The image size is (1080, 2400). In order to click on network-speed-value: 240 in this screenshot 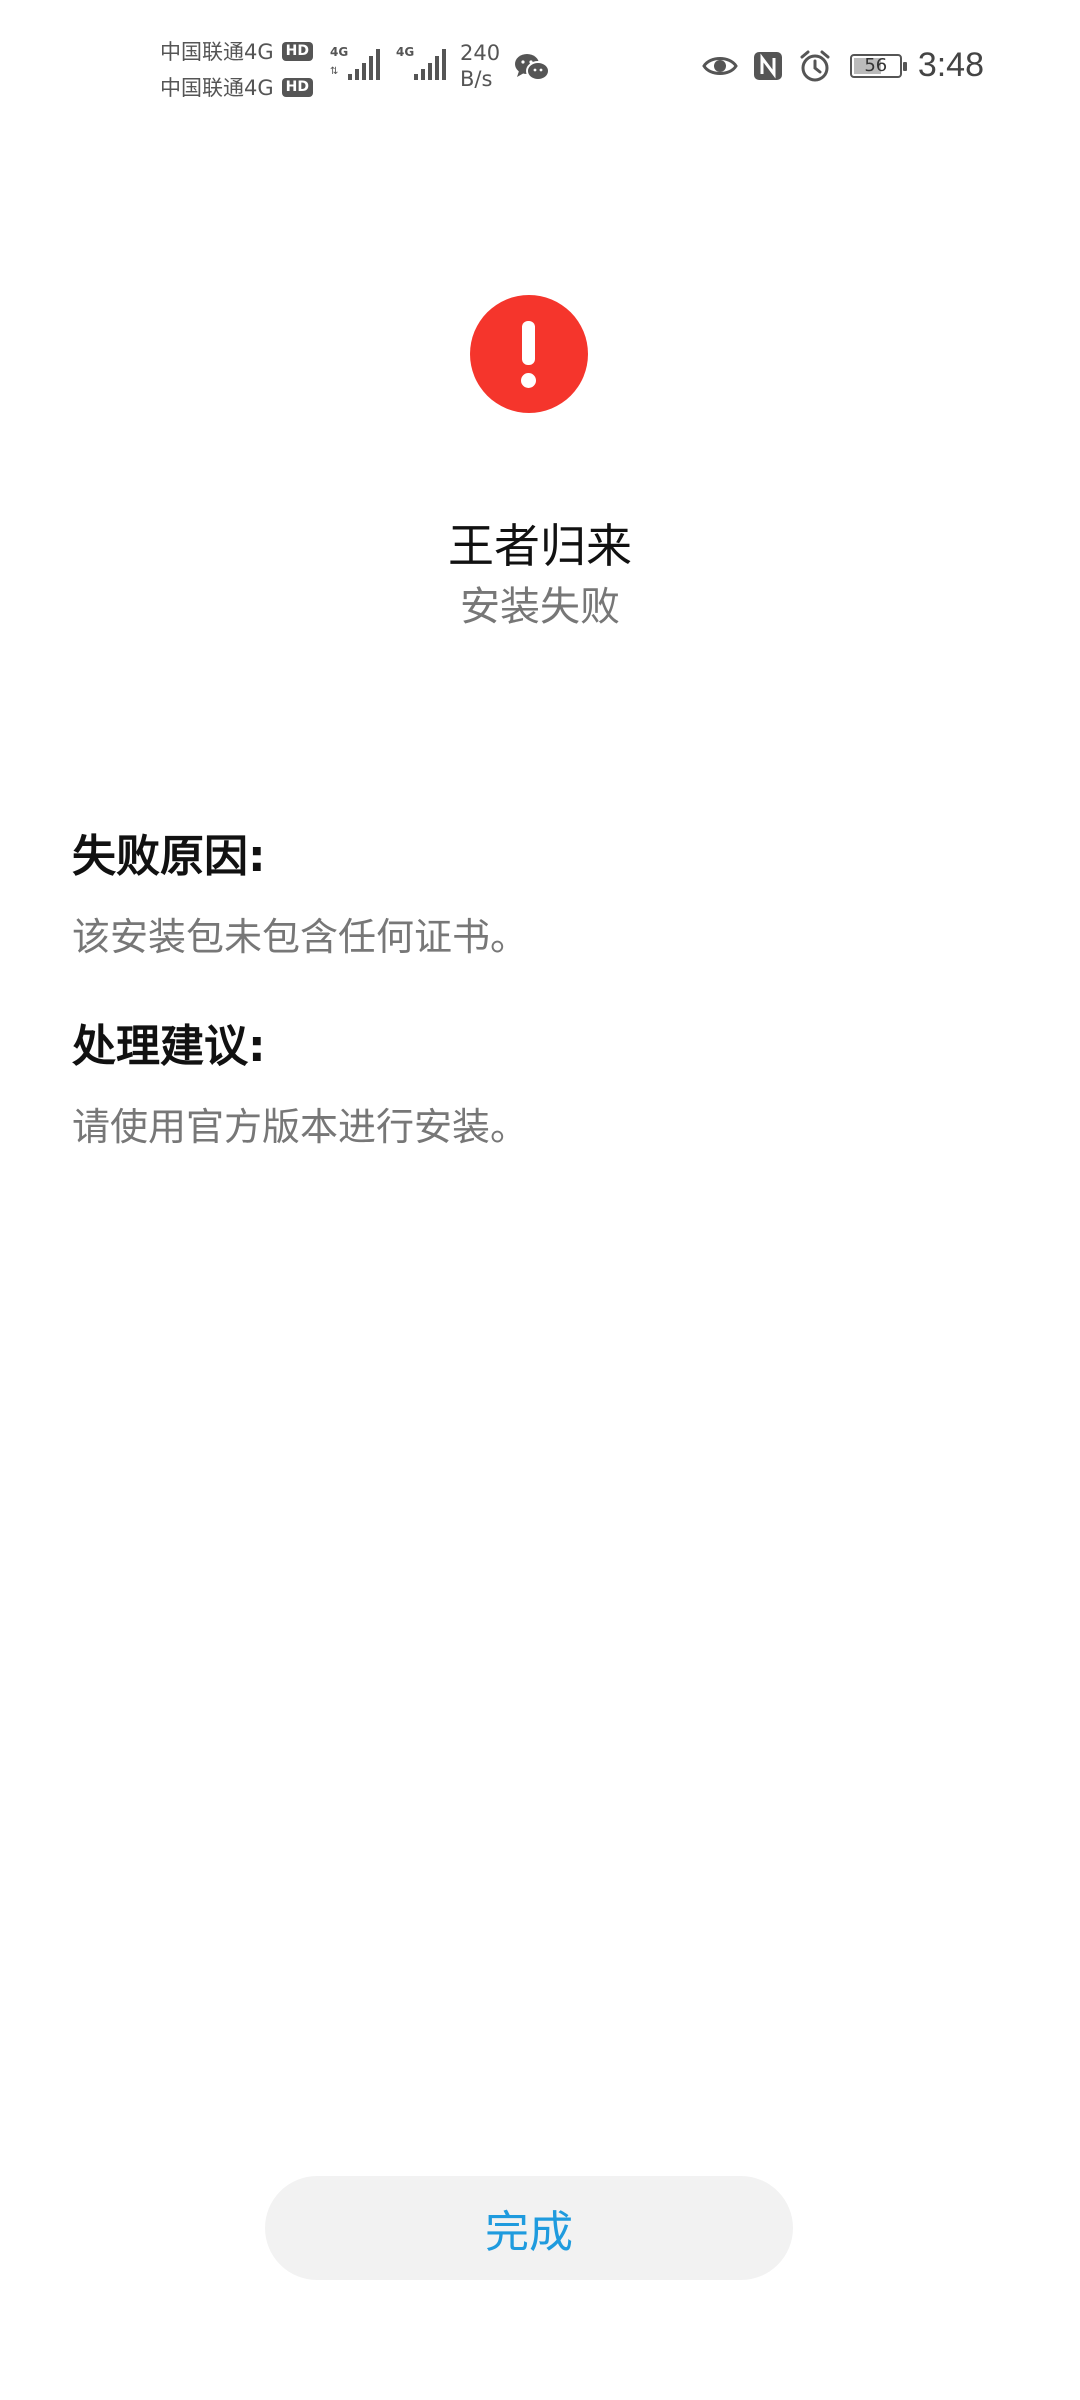, I will do `click(480, 53)`.